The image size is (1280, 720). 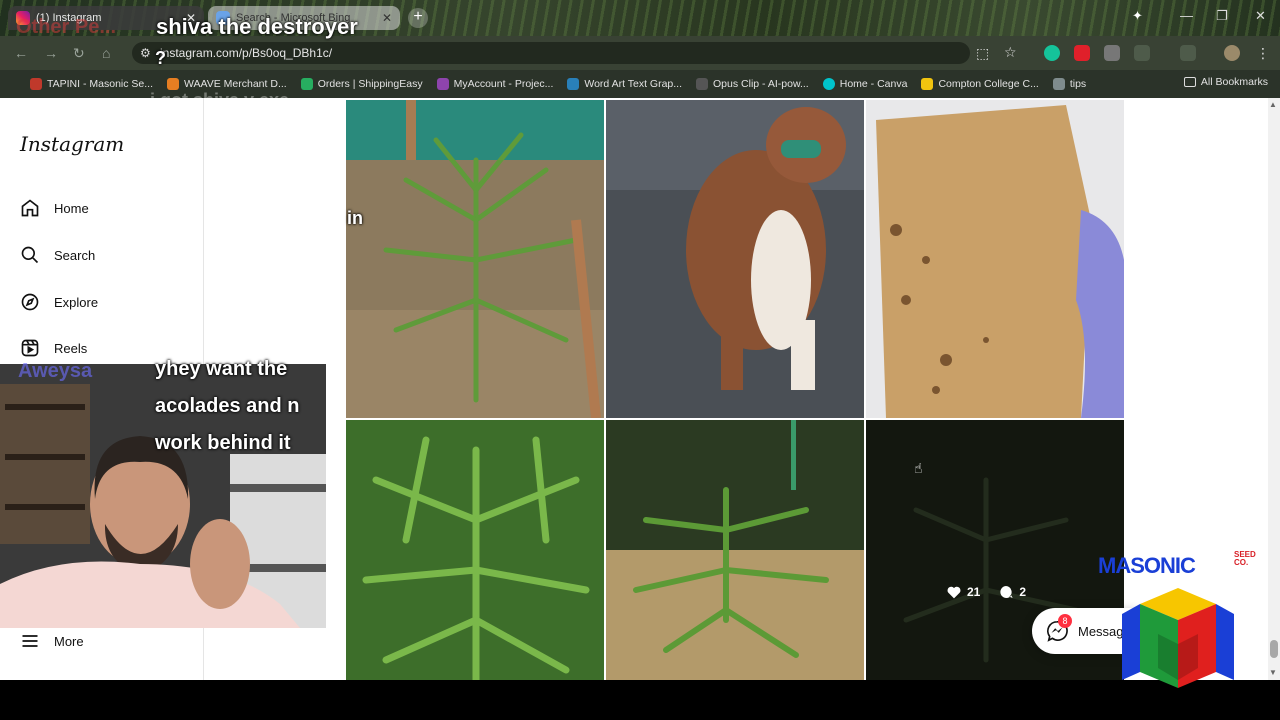 I want to click on all-bookmarks-button: All Bookmarks, so click(x=1225, y=82).